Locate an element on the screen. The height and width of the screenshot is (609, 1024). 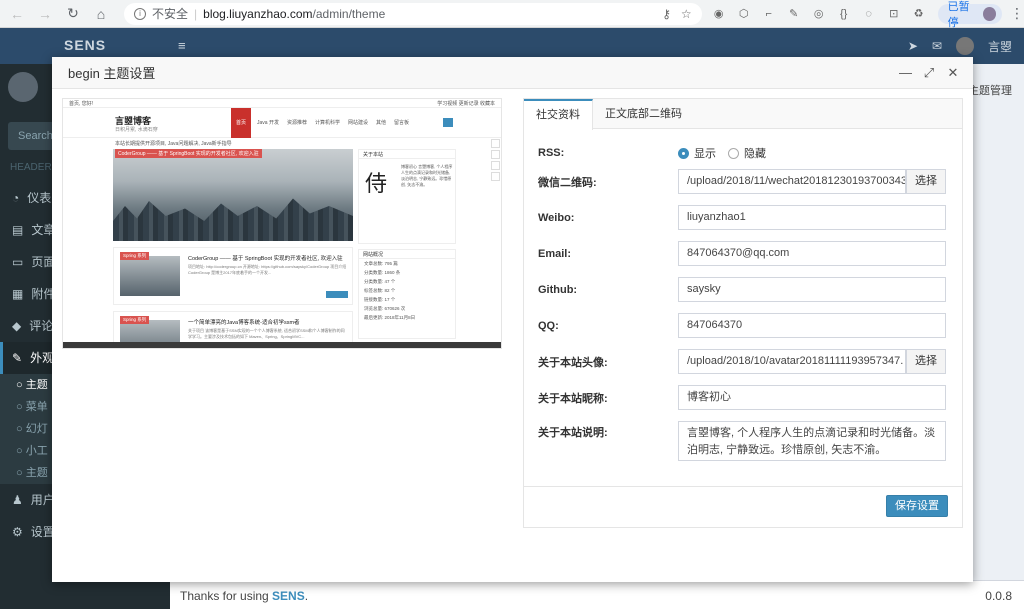
maximize-icon: ⤢ is located at coordinates (929, 73).